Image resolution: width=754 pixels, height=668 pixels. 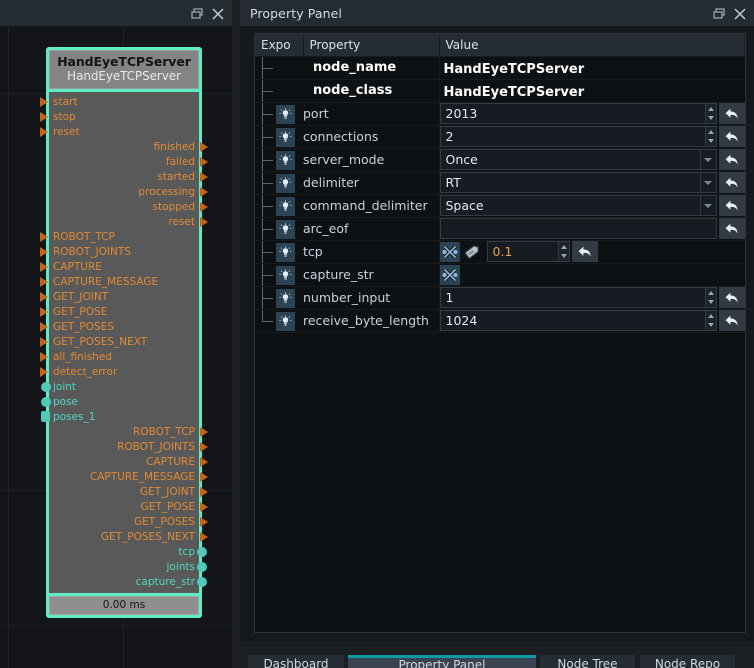 What do you see at coordinates (572, 297) in the screenshot?
I see `value-input: 1` at bounding box center [572, 297].